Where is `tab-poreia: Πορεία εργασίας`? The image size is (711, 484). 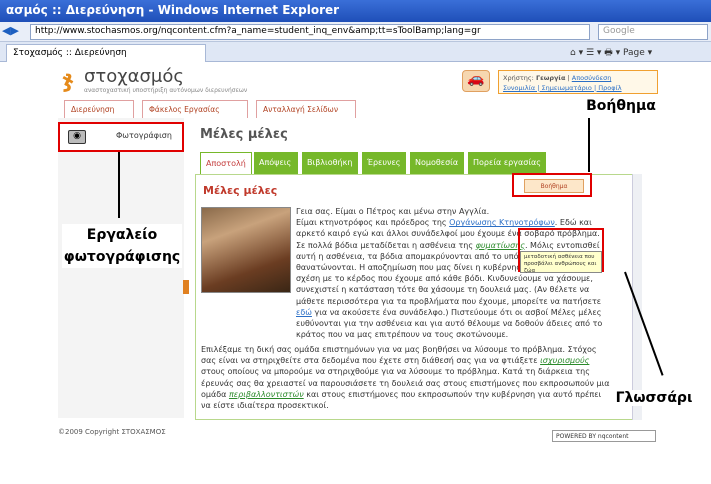 tab-poreia: Πορεία εργασίας is located at coordinates (508, 163).